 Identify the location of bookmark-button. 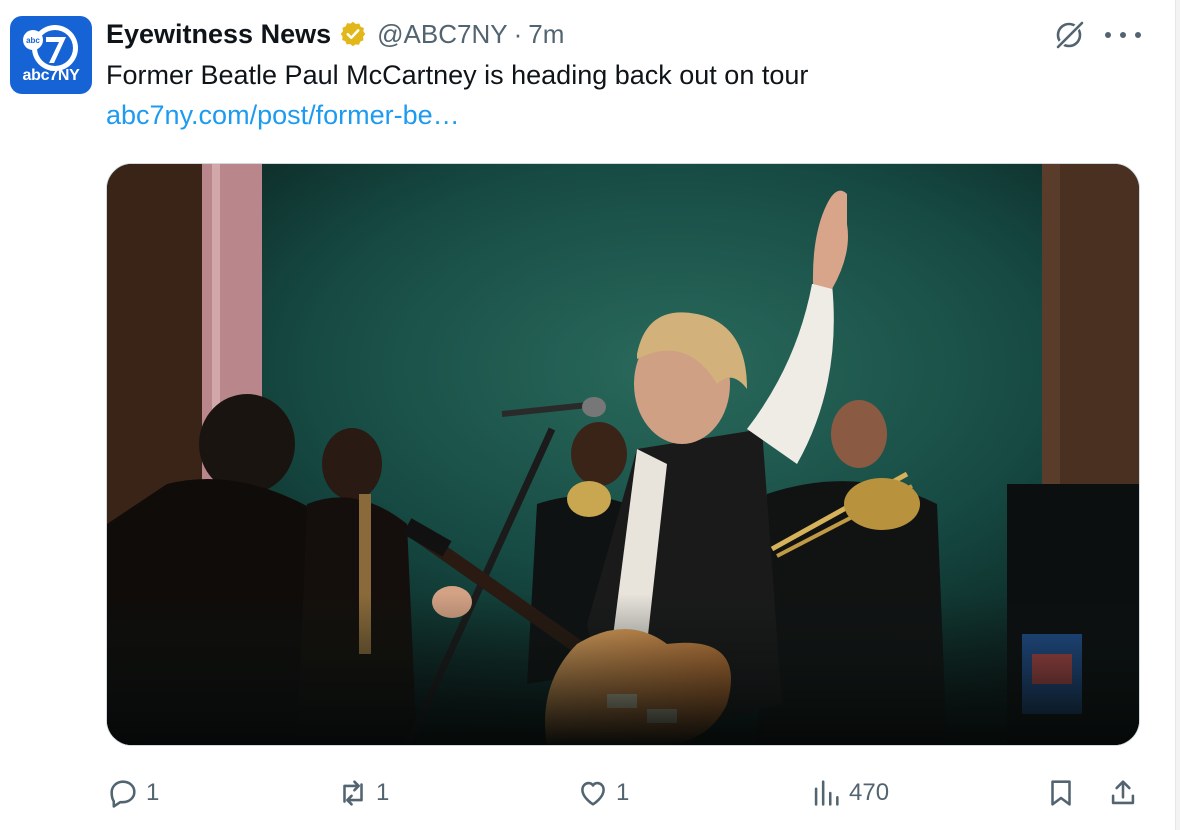
(1061, 793).